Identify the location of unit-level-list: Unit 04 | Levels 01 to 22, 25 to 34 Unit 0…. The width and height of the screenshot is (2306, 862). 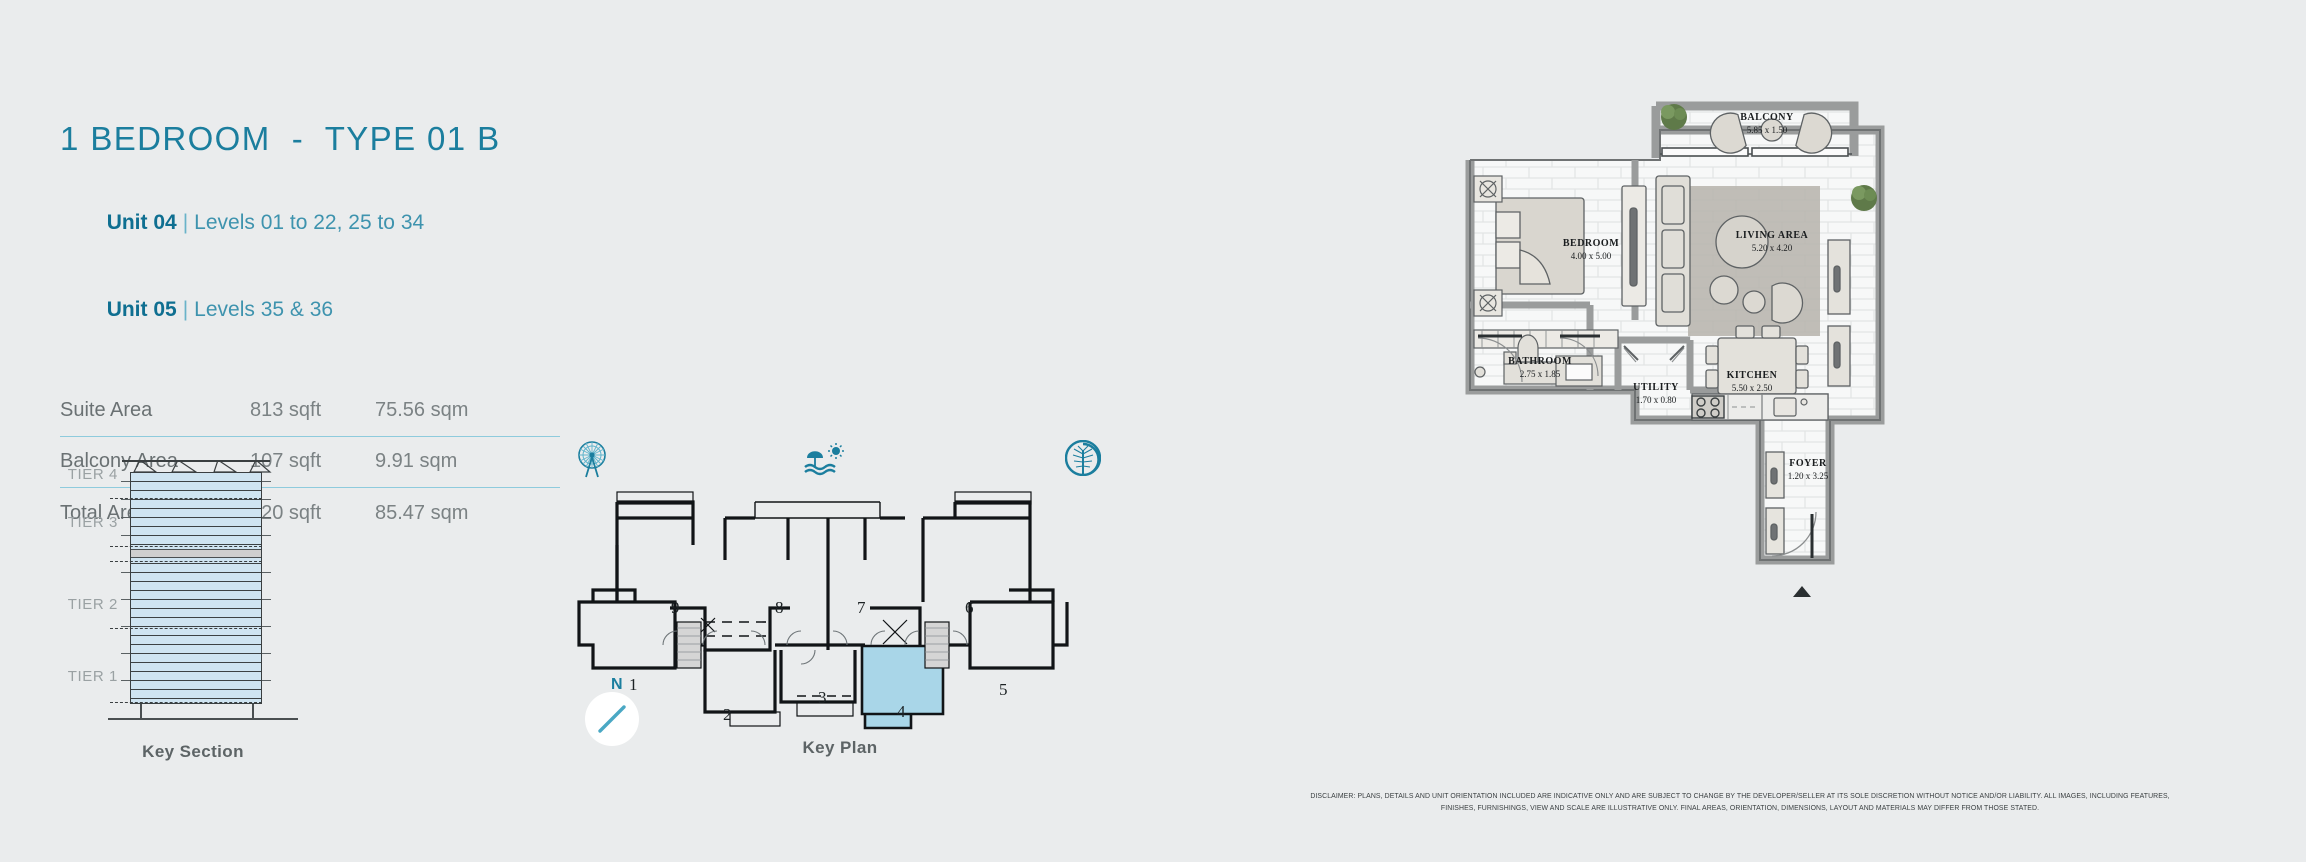
(320, 267).